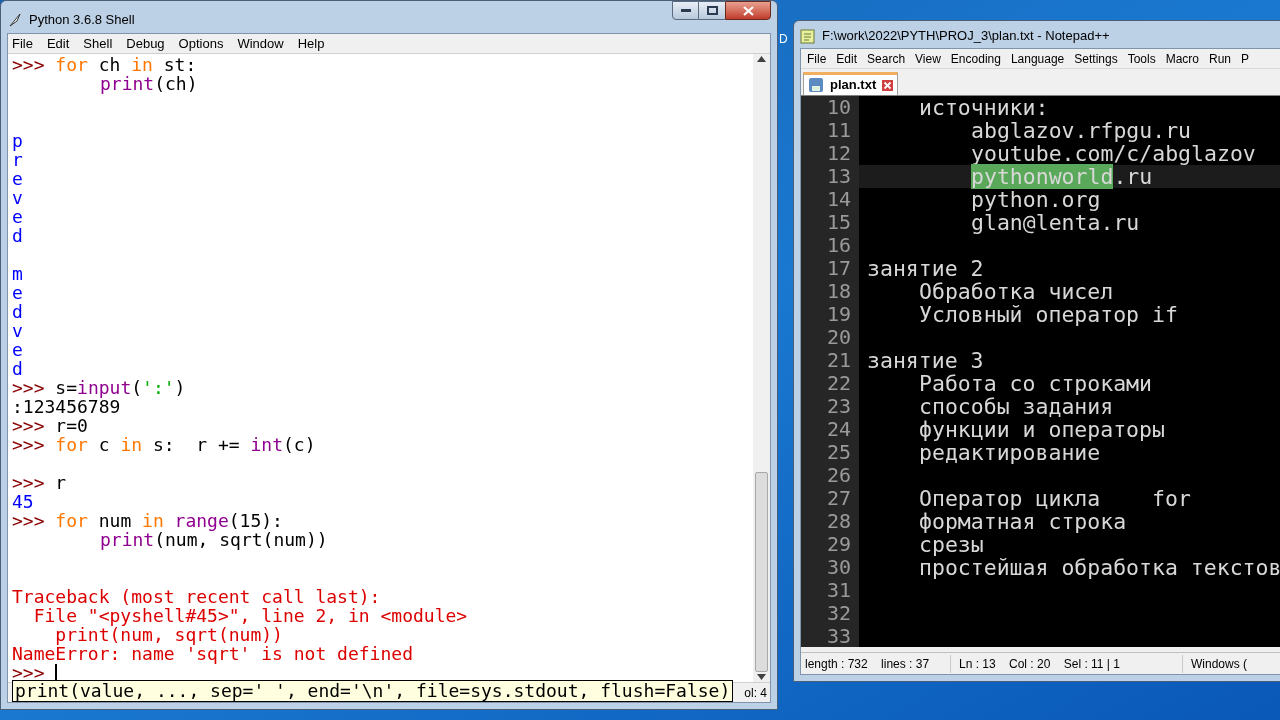 The height and width of the screenshot is (720, 1280). Describe the element at coordinates (830, 268) in the screenshot. I see `line-number: 17` at that location.